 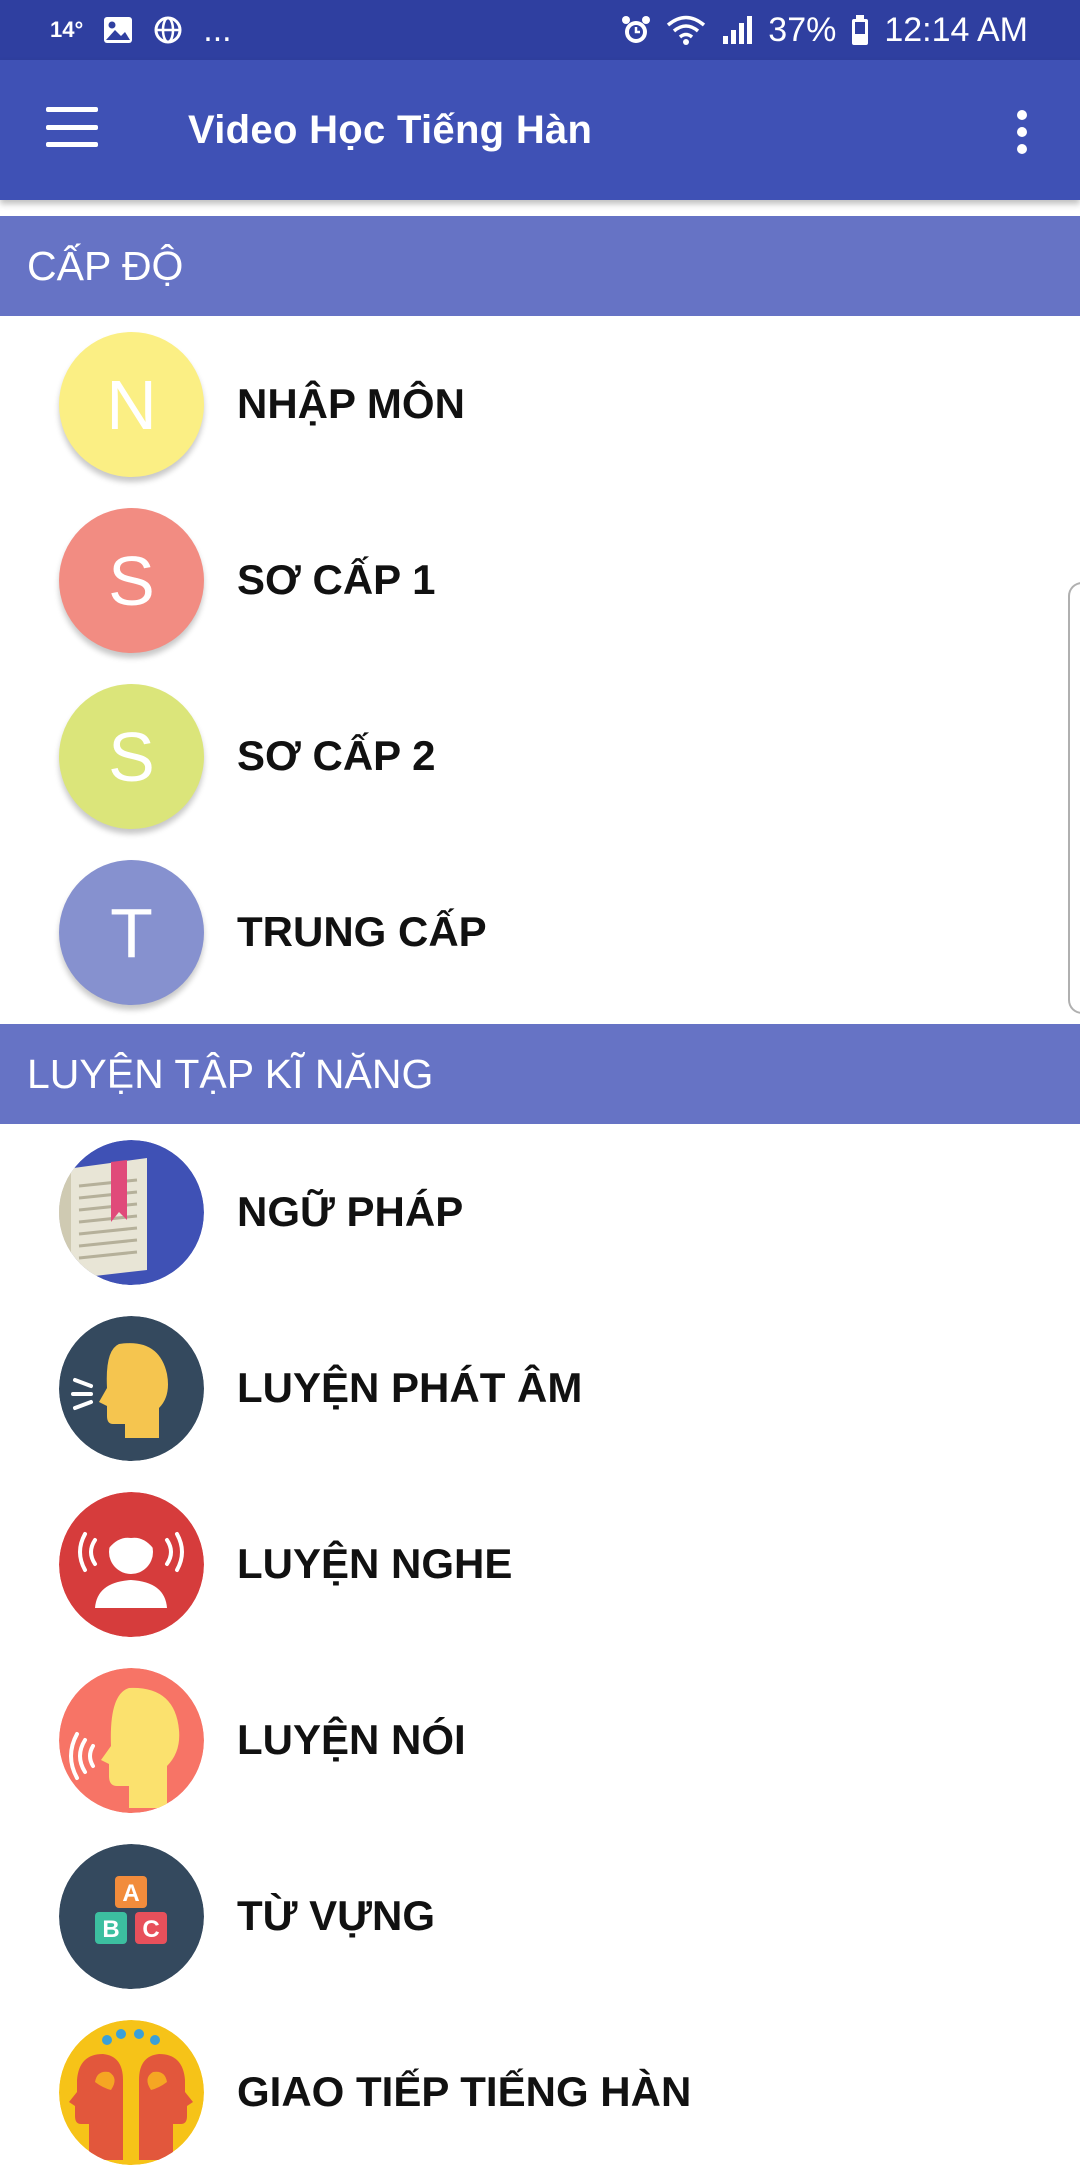 What do you see at coordinates (131, 1388) in the screenshot?
I see `pronunciation-icon` at bounding box center [131, 1388].